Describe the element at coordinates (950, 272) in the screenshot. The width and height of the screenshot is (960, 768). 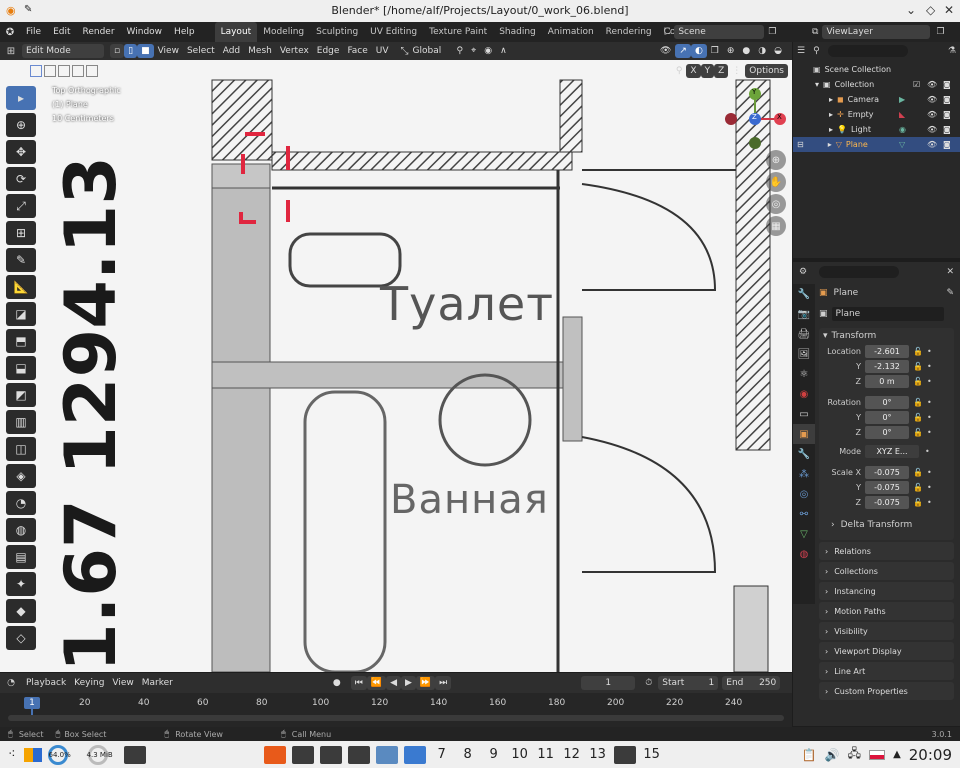
I see `pin-props-icon: ✕` at that location.